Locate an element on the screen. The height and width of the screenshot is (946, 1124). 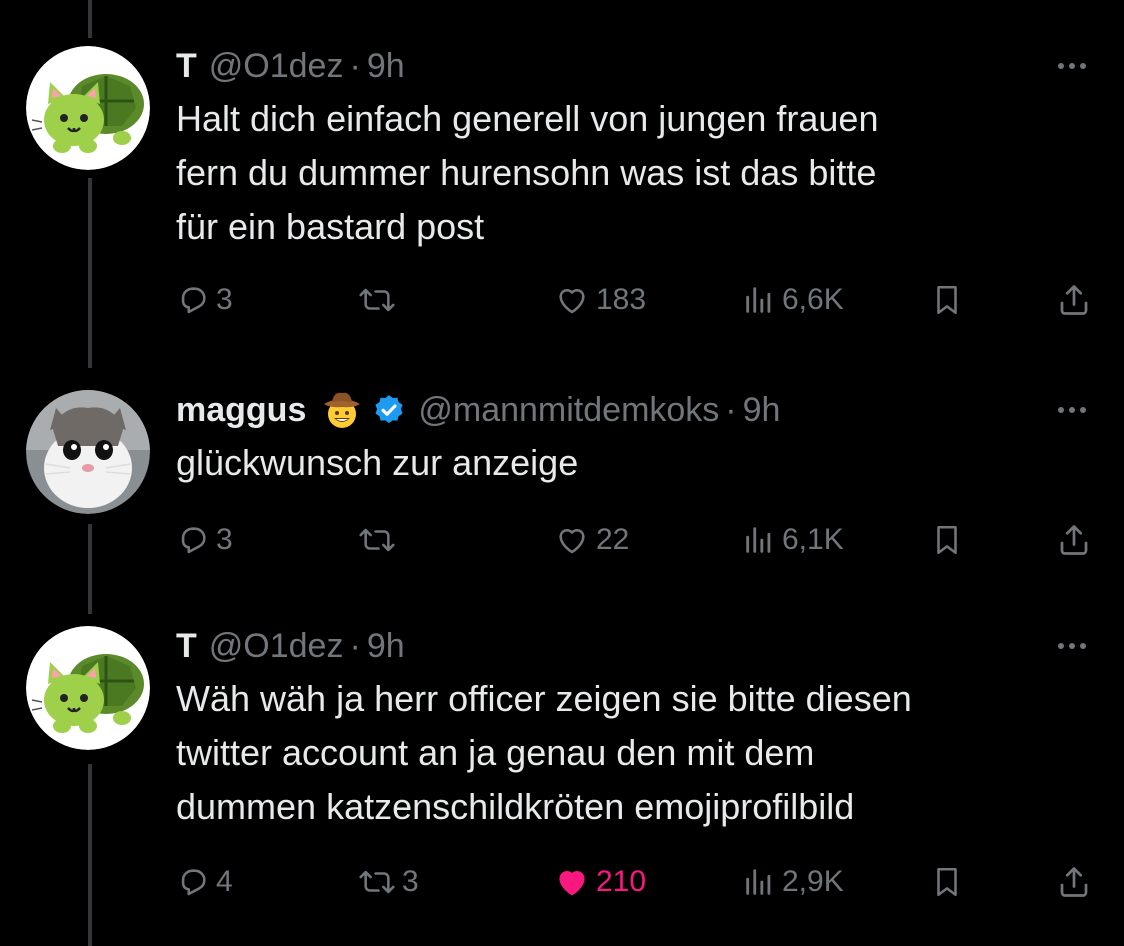
reply-count: 4 is located at coordinates (224, 881).